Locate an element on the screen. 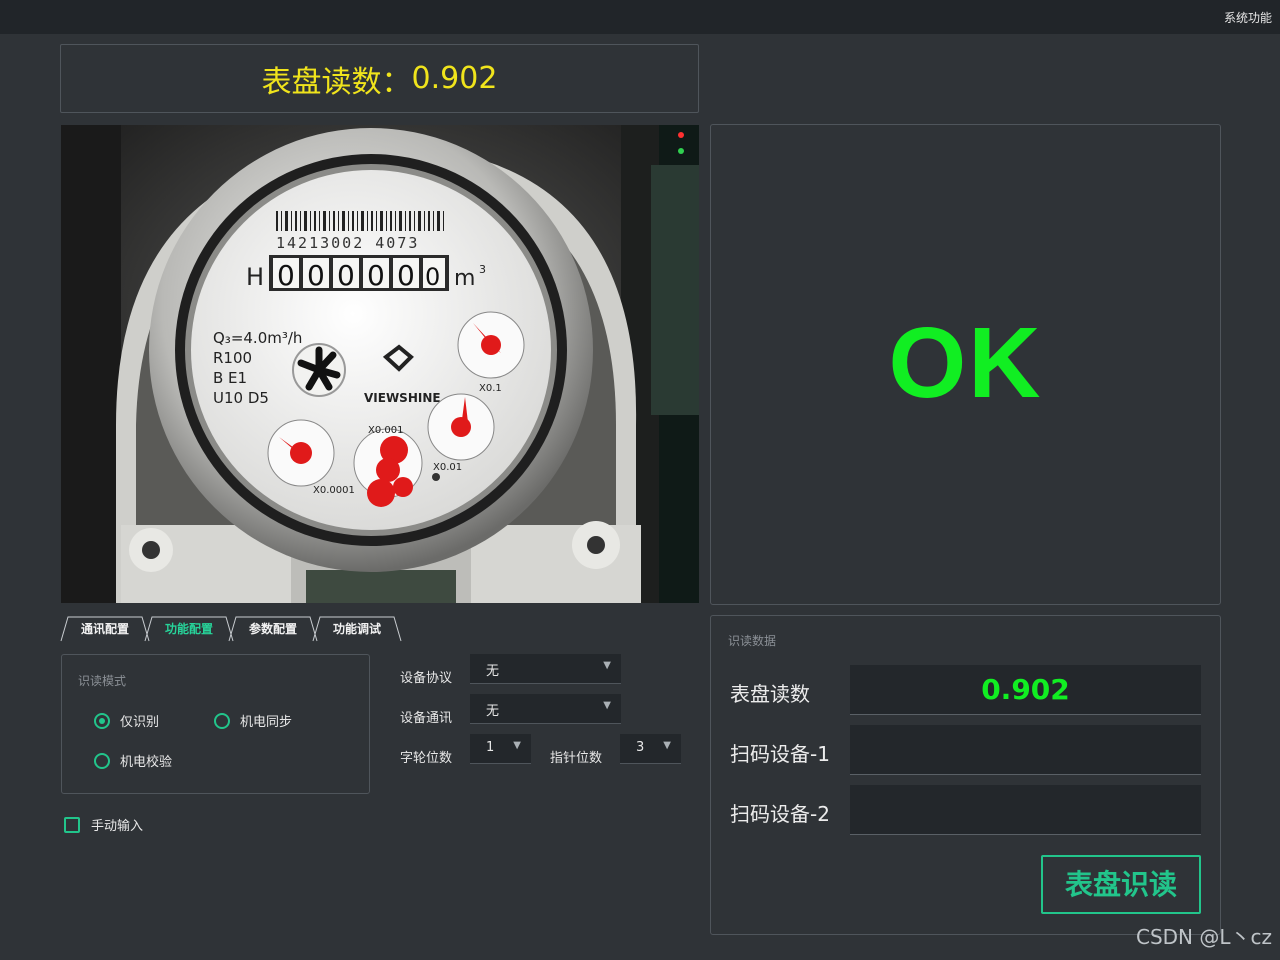 The width and height of the screenshot is (1280, 960). tab-comm-config: 通讯配置 is located at coordinates (105, 629).